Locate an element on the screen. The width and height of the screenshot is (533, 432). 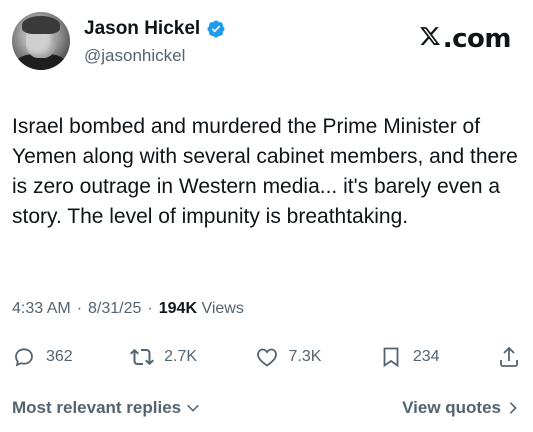
verified-badge-icon is located at coordinates (216, 29).